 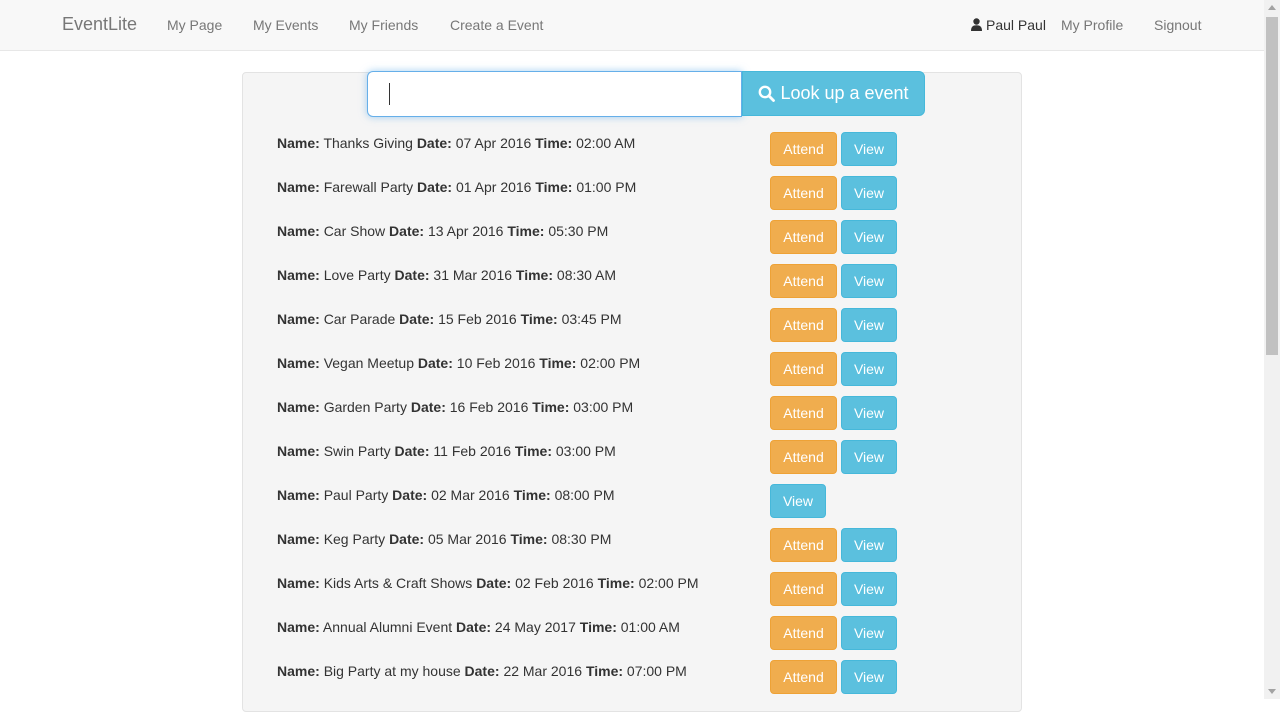 I want to click on nav-my-friends: My Friends, so click(x=383, y=25).